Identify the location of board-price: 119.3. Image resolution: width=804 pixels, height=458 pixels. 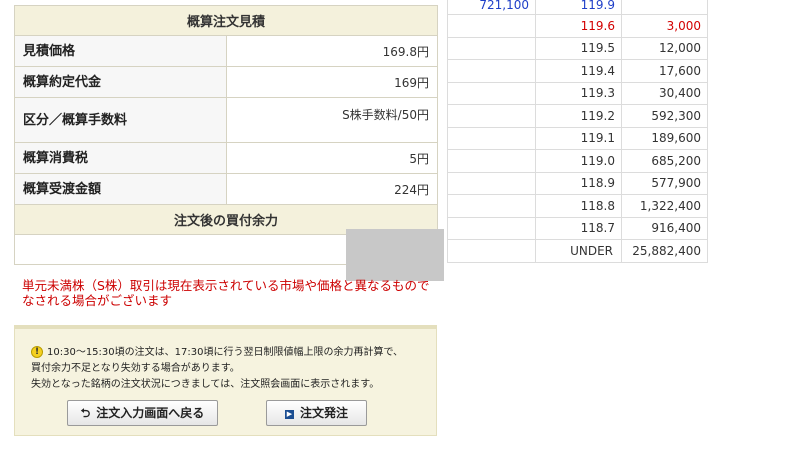
(578, 93).